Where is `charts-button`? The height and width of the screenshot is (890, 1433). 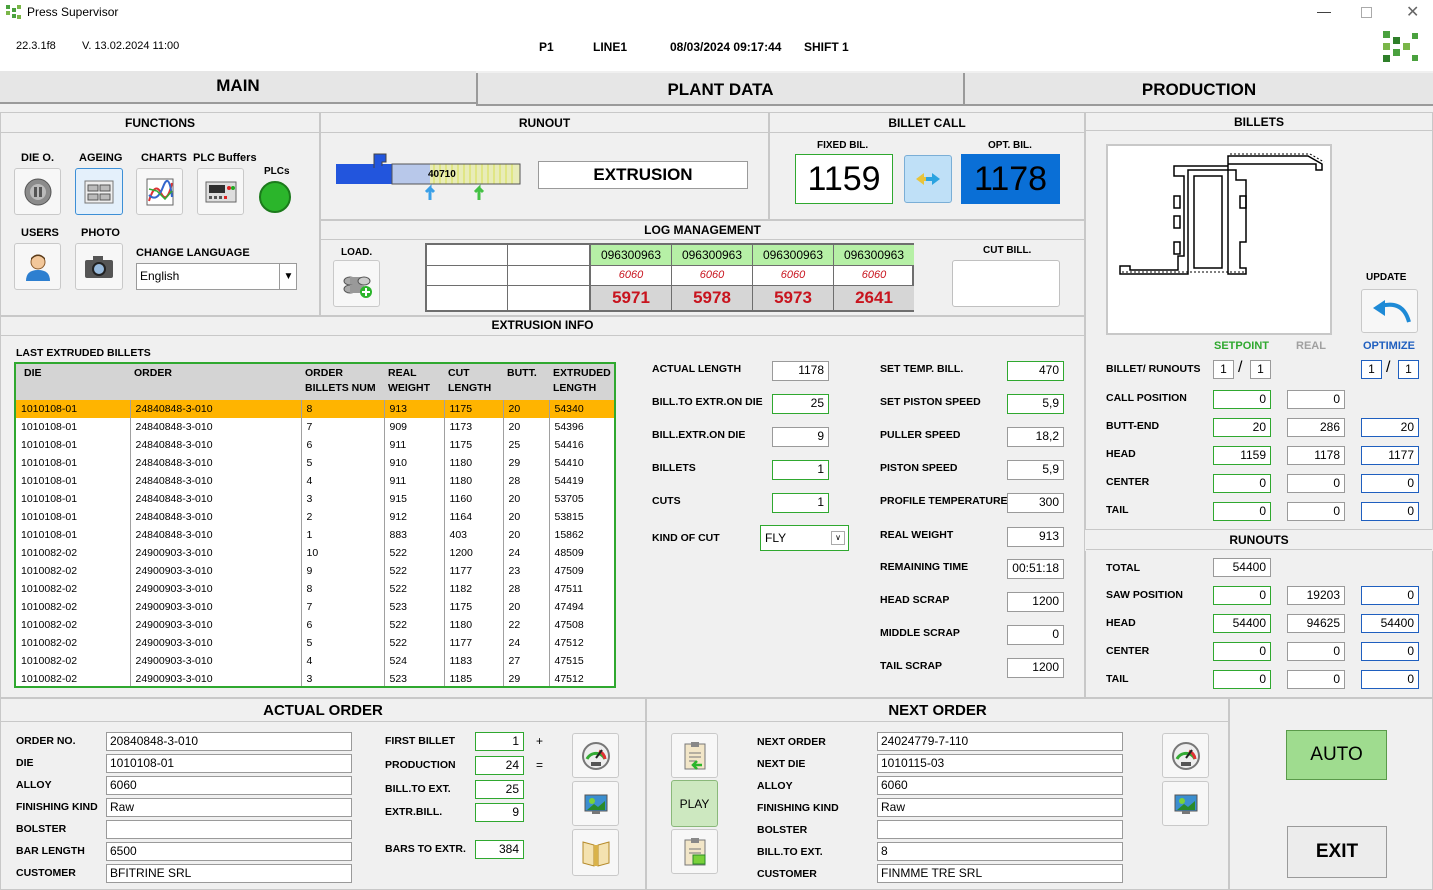
charts-button is located at coordinates (159, 191).